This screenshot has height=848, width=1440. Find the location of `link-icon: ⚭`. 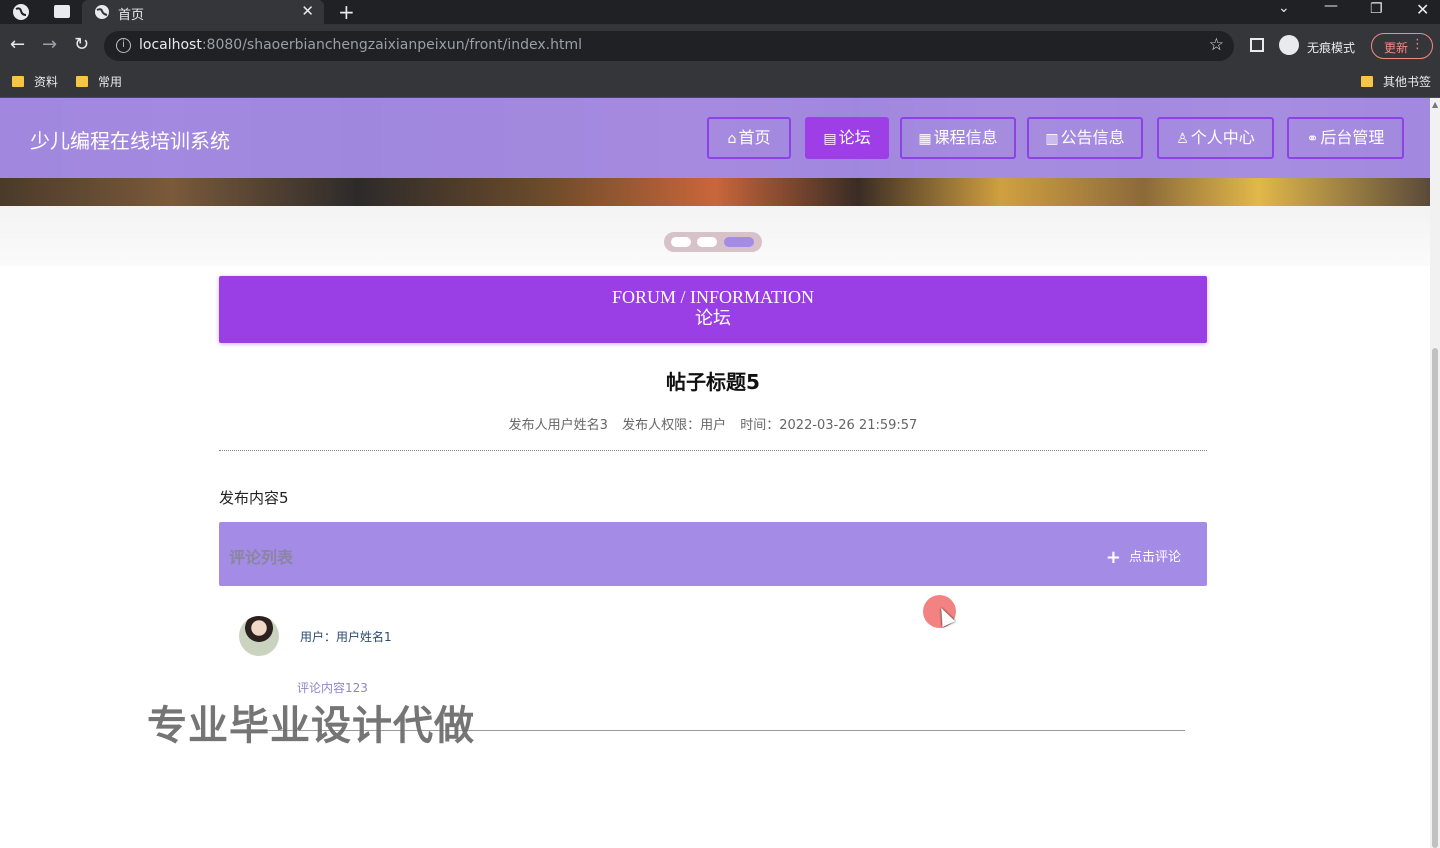

link-icon: ⚭ is located at coordinates (1312, 139).